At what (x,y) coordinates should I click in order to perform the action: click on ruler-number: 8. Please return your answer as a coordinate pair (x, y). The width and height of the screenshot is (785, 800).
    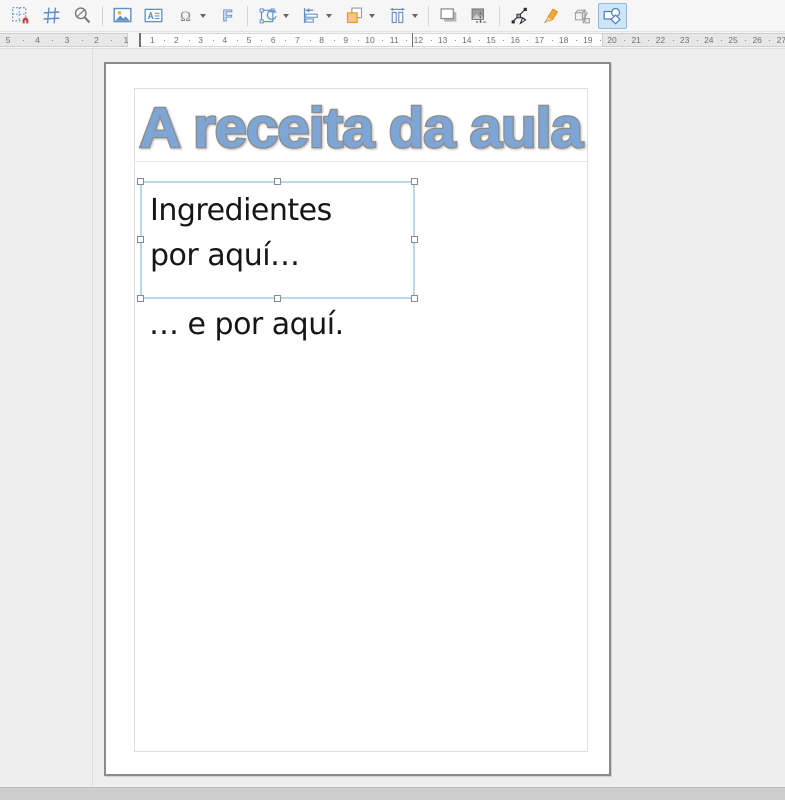
    Looking at the image, I should click on (321, 40).